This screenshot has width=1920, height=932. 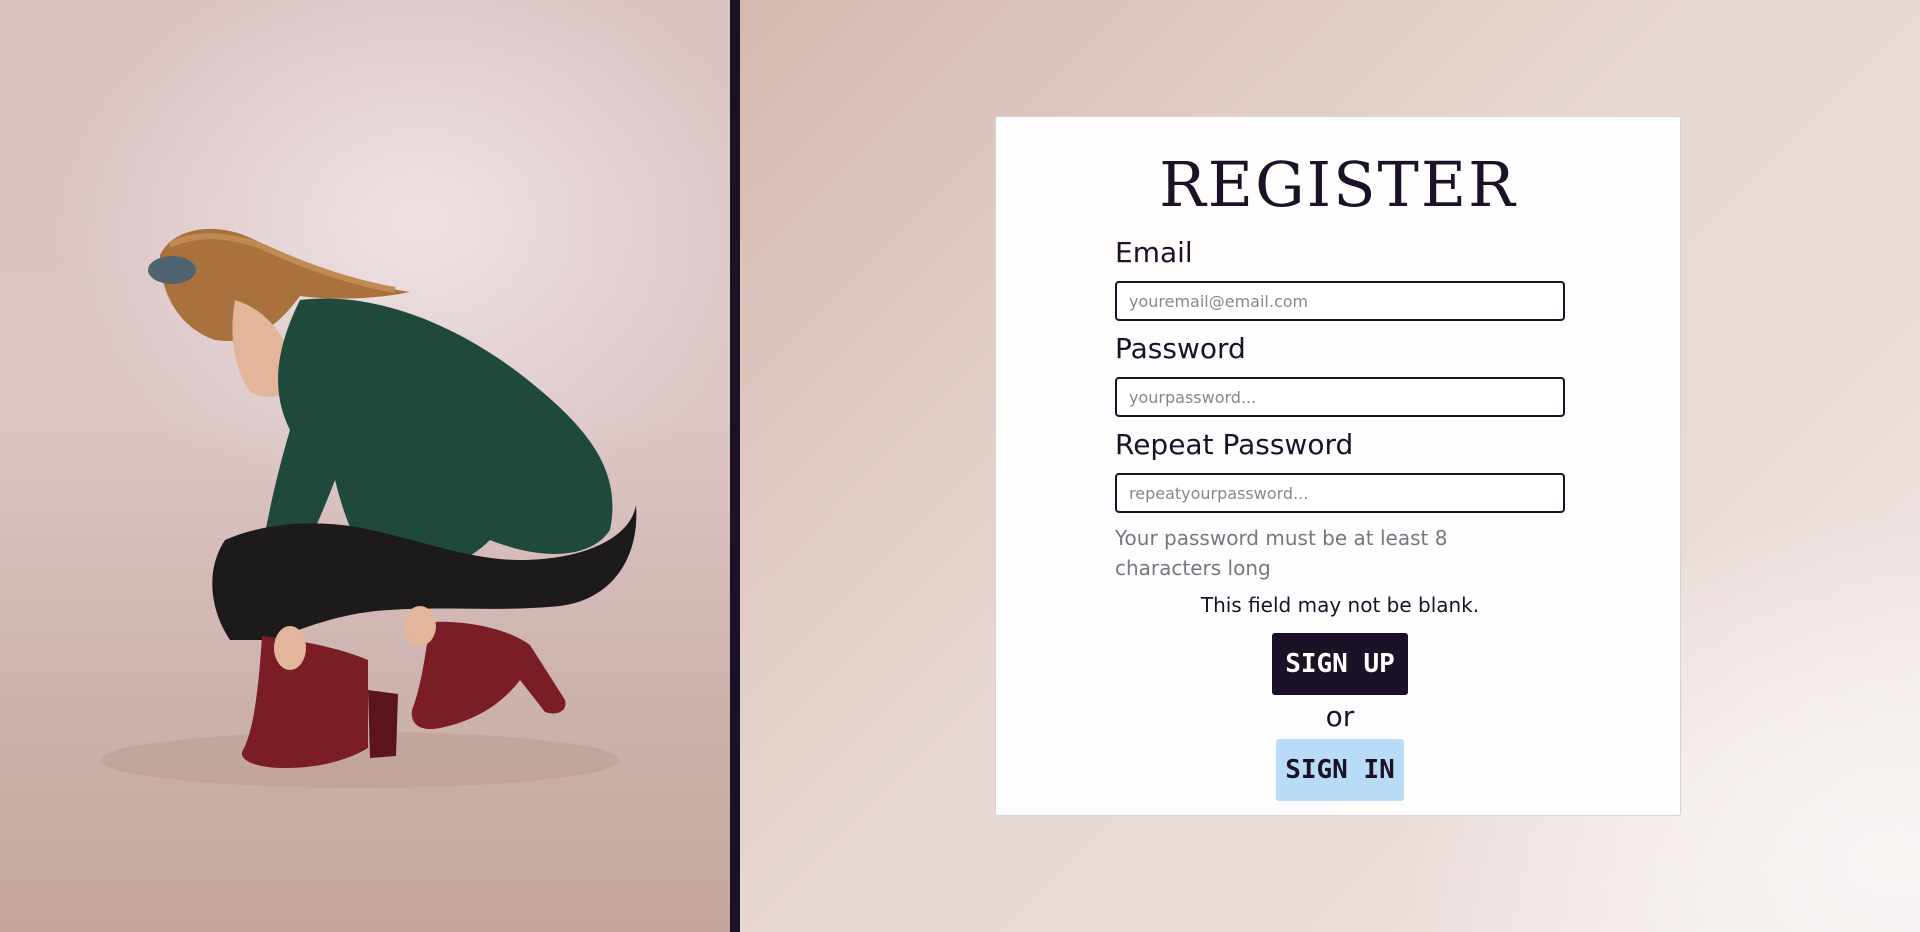 What do you see at coordinates (1340, 605) in the screenshot?
I see `error-message: This field may not be blank.` at bounding box center [1340, 605].